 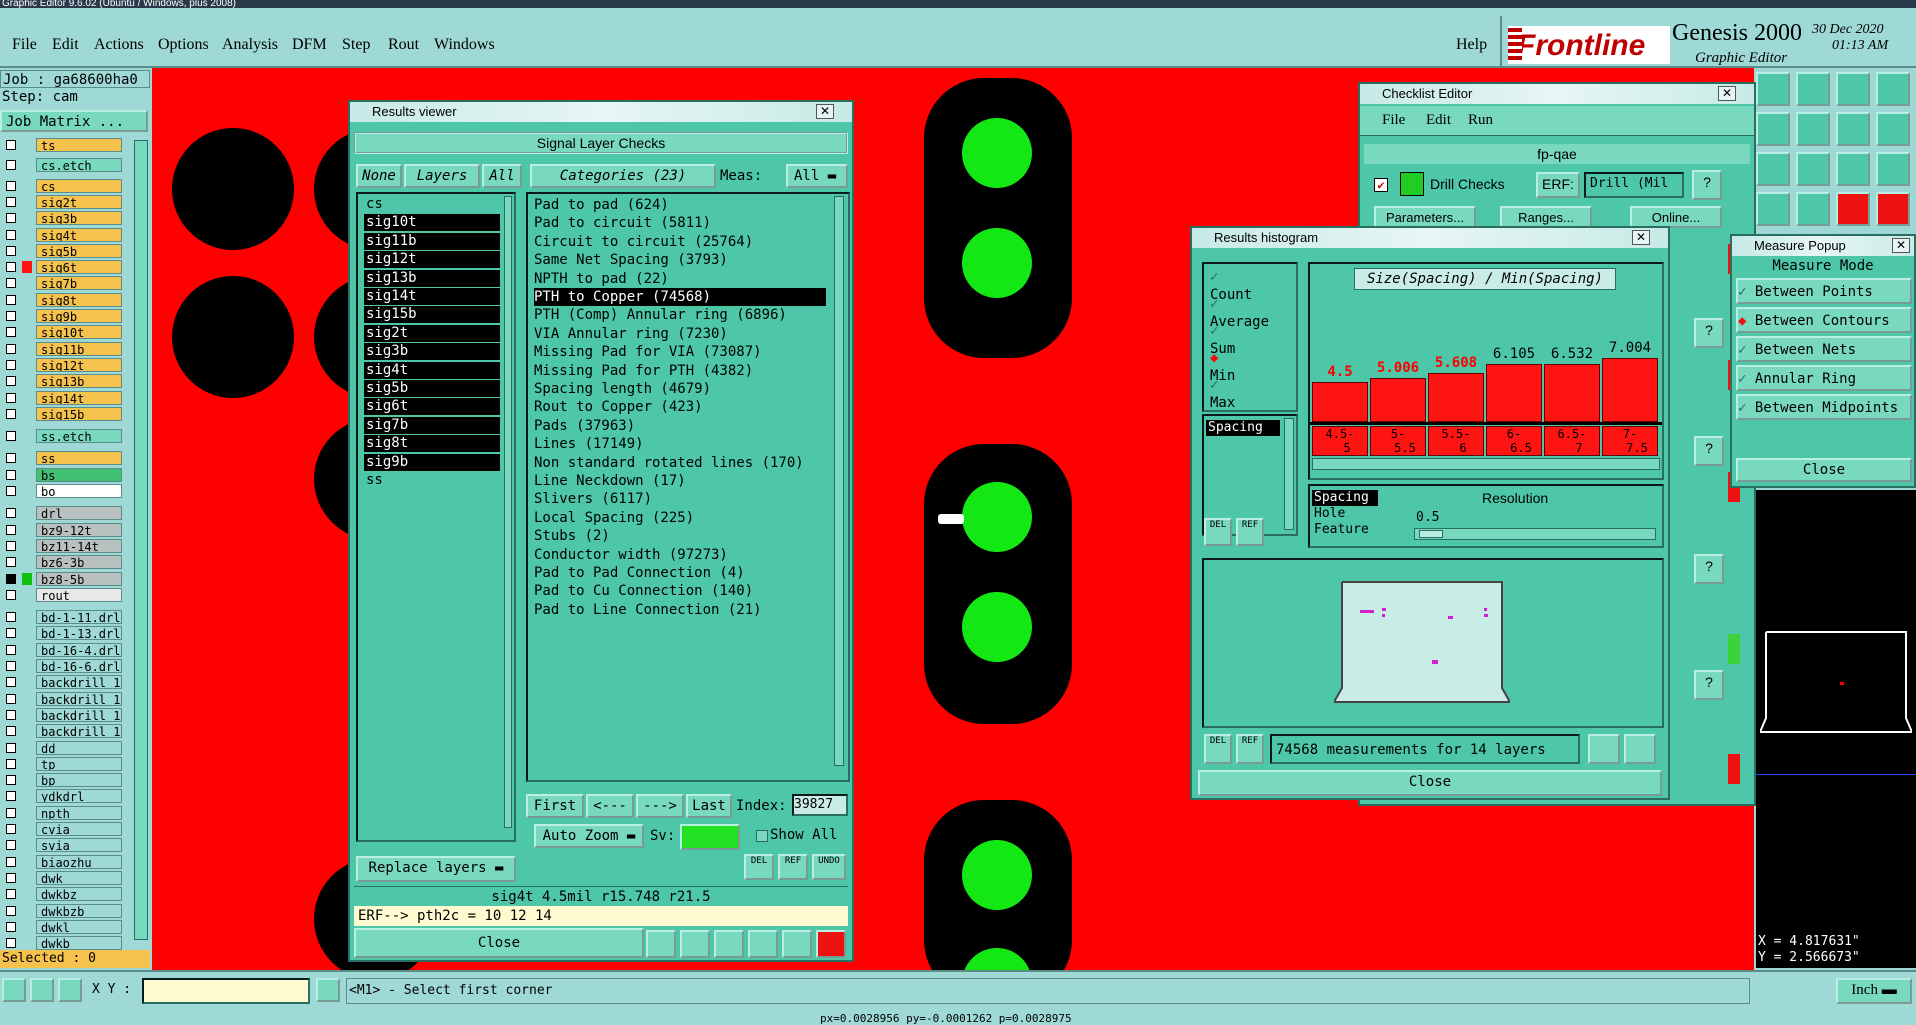 I want to click on measure-close-icon: ✕, so click(x=1901, y=245).